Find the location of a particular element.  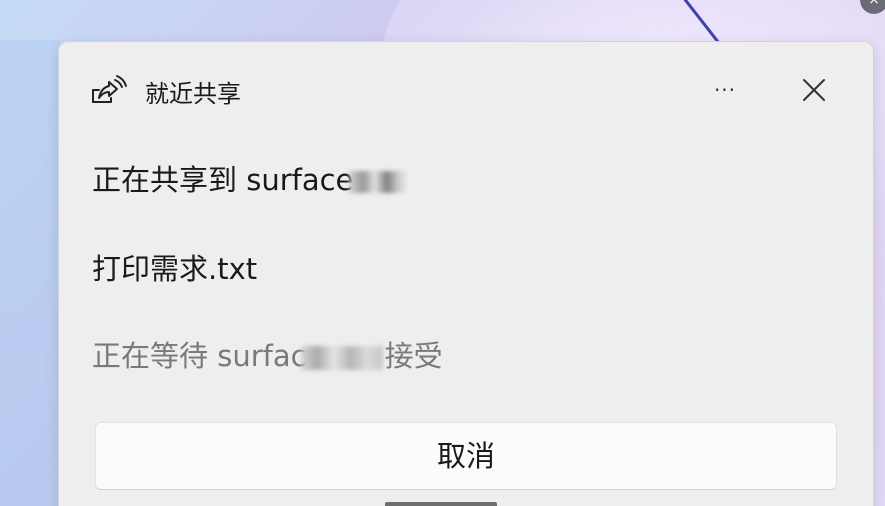

waiting-status: 正在等待 surfac 接受 is located at coordinates (267, 354).